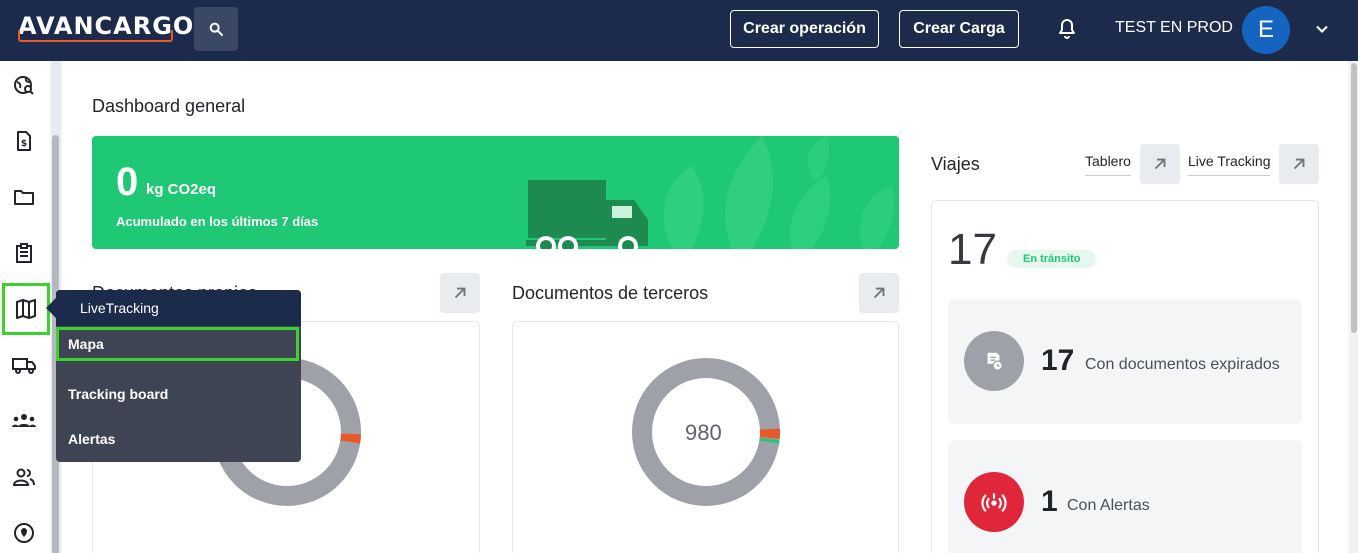  Describe the element at coordinates (95, 36) in the screenshot. I see `logo-underline` at that location.